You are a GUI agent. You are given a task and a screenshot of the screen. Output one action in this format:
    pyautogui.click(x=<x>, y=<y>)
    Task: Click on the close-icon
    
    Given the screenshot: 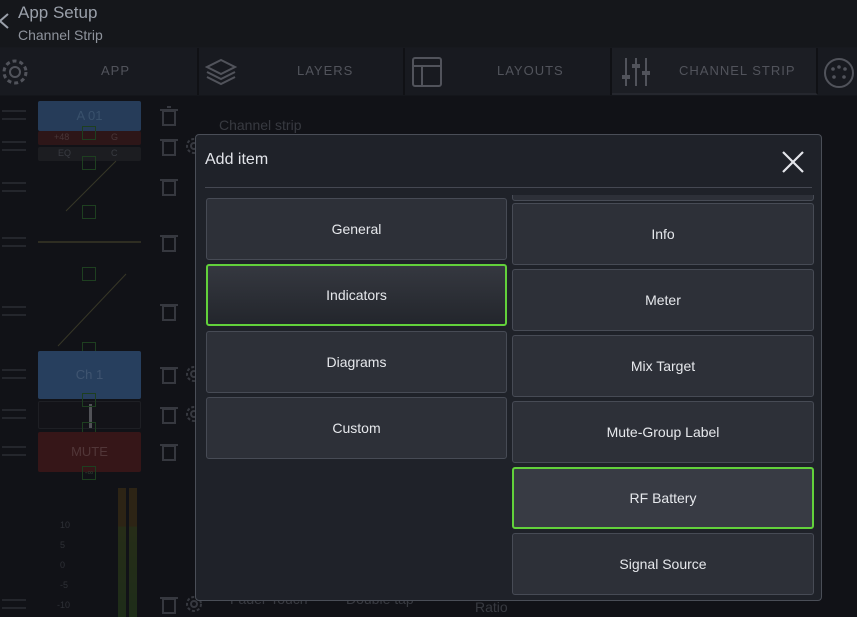 What is the action you would take?
    pyautogui.click(x=793, y=162)
    